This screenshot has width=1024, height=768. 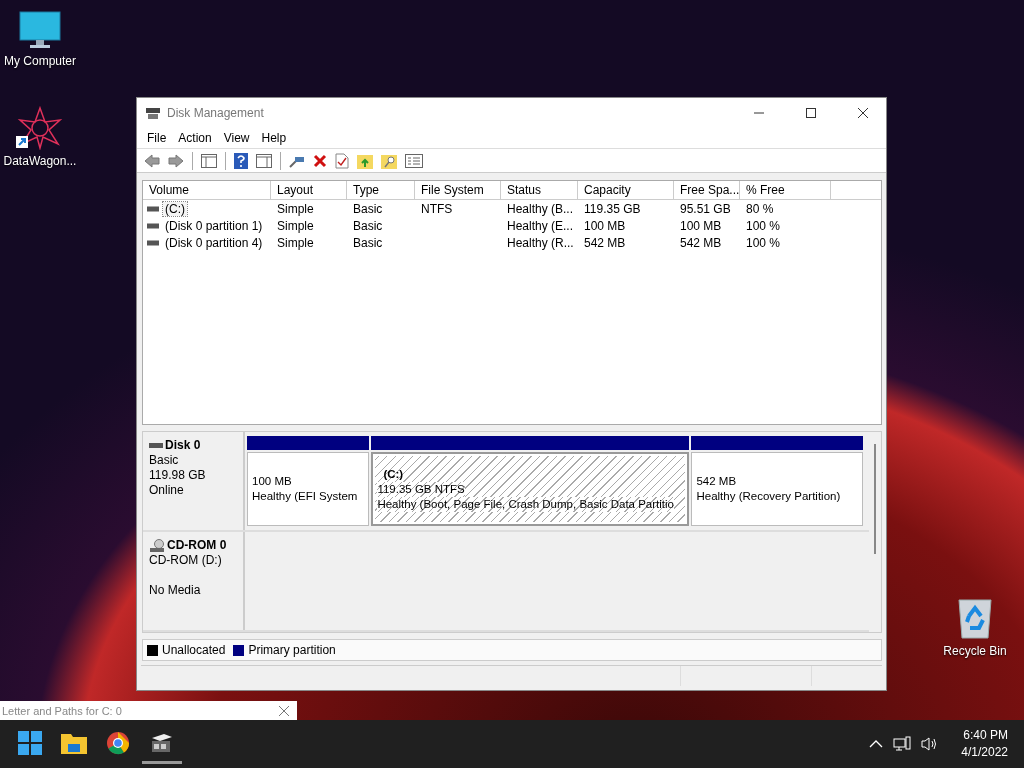 What do you see at coordinates (811, 113) in the screenshot?
I see `maximize-icon` at bounding box center [811, 113].